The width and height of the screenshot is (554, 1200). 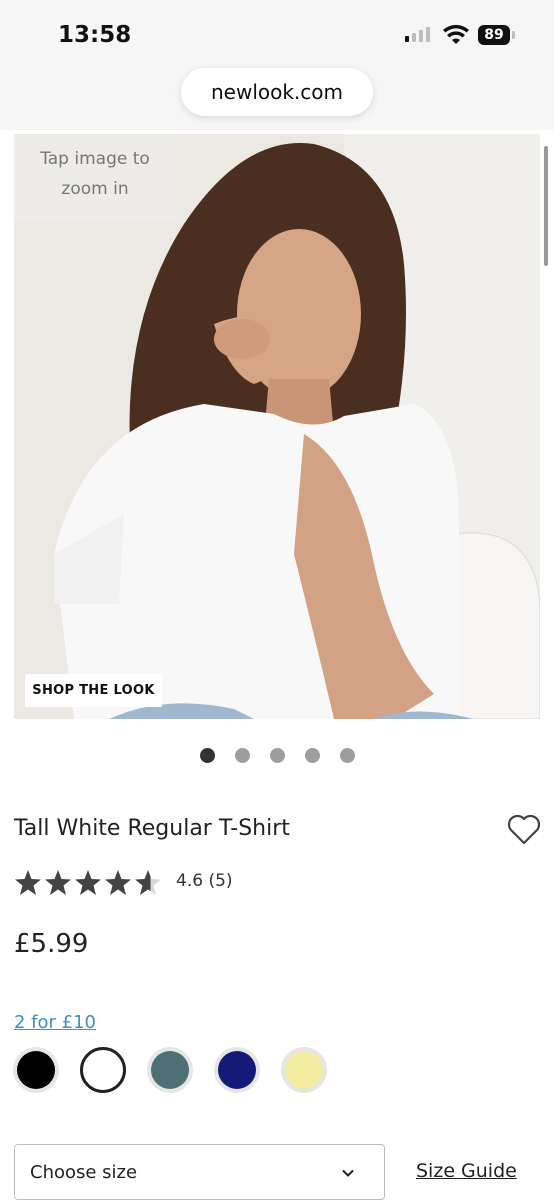 What do you see at coordinates (95, 159) in the screenshot?
I see `zoom-hint-line1: Tap image to` at bounding box center [95, 159].